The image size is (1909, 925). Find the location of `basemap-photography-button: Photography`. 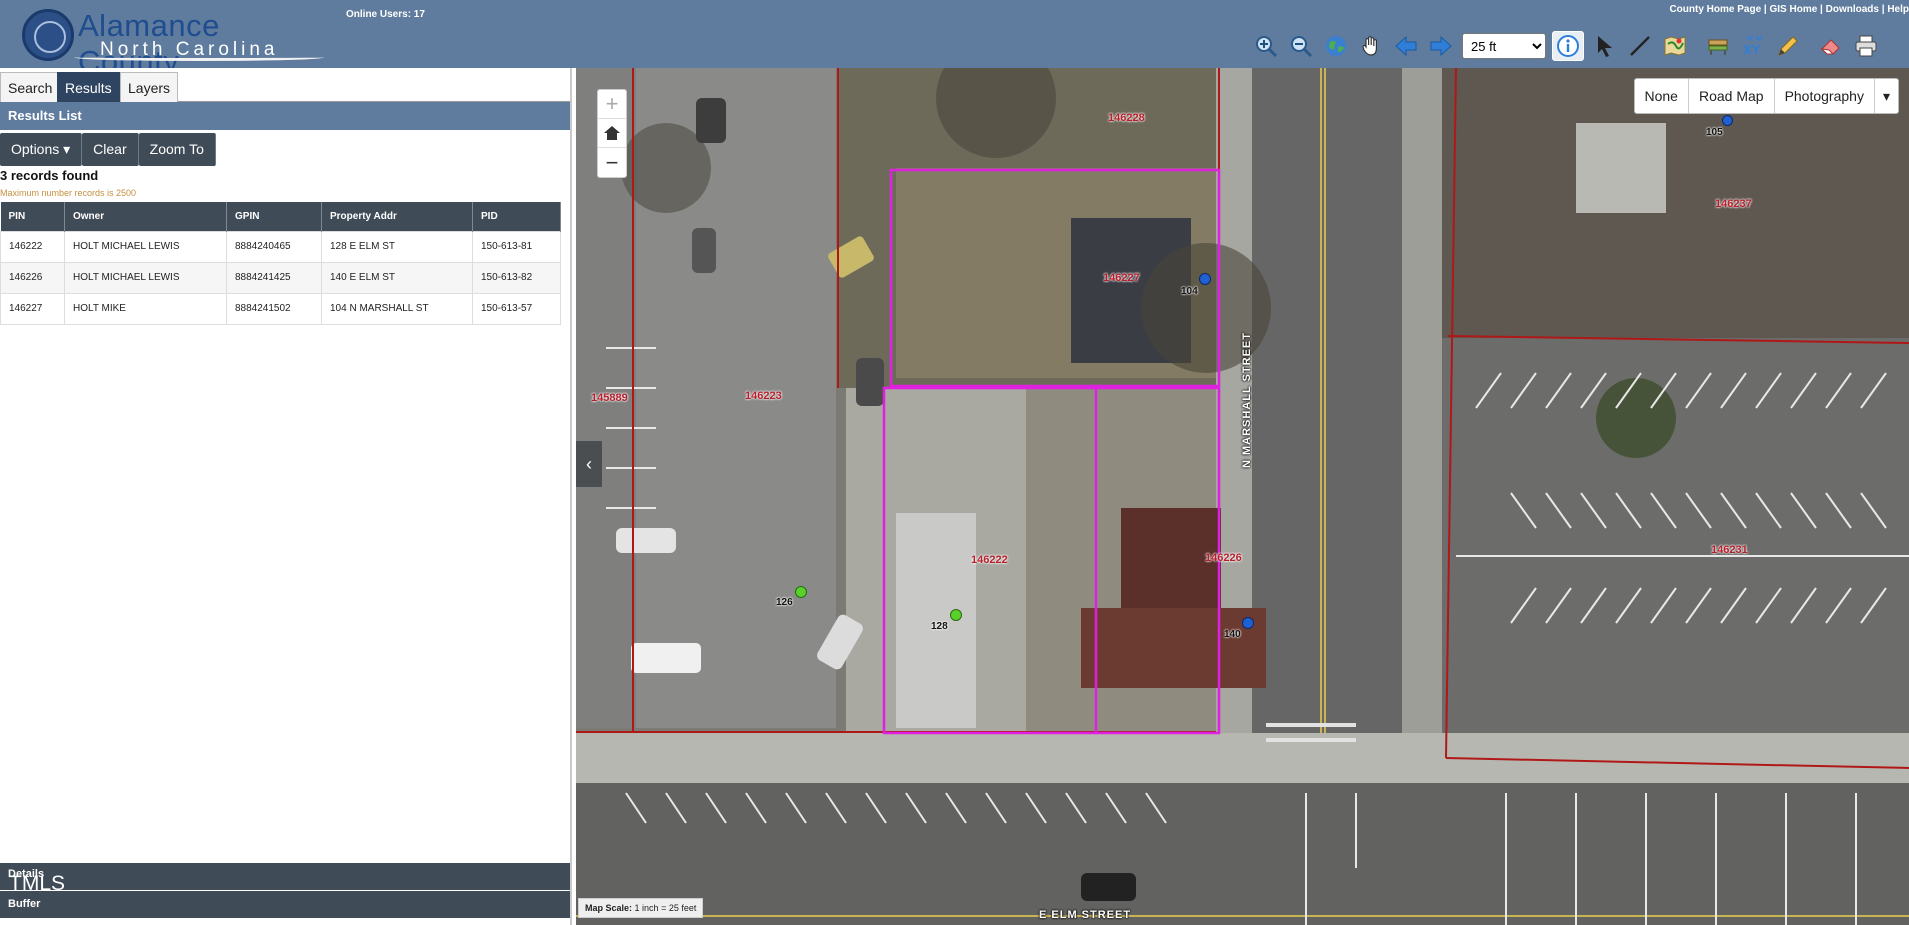

basemap-photography-button: Photography is located at coordinates (1825, 96).